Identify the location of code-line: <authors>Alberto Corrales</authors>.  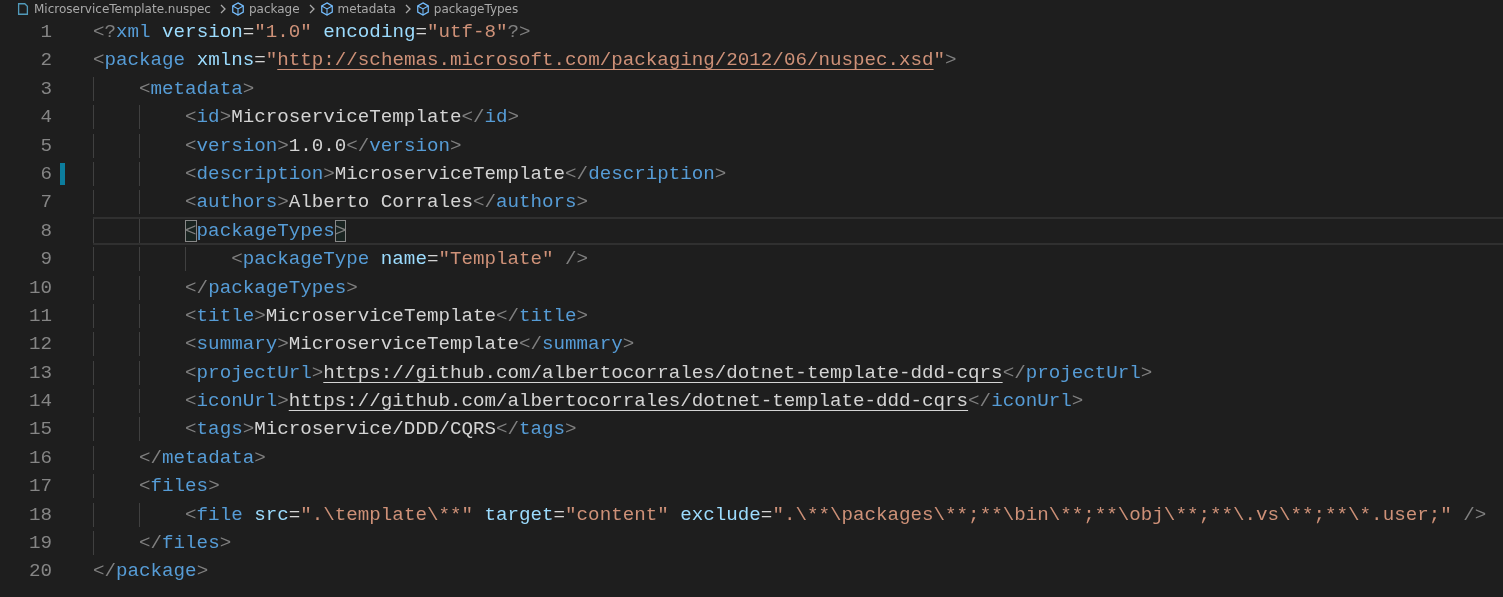
(798, 202).